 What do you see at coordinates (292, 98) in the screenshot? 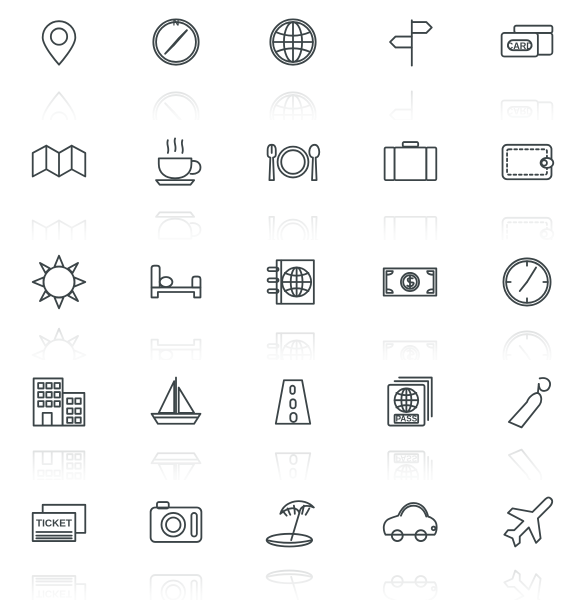
I see `globe-icon-reflection` at bounding box center [292, 98].